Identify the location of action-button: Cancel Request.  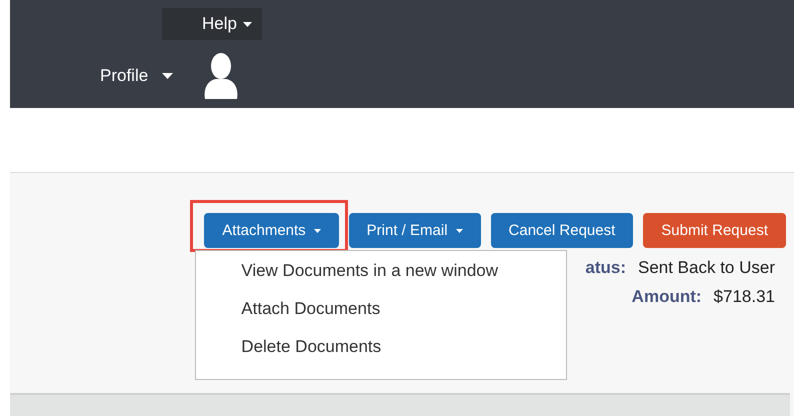
(562, 230).